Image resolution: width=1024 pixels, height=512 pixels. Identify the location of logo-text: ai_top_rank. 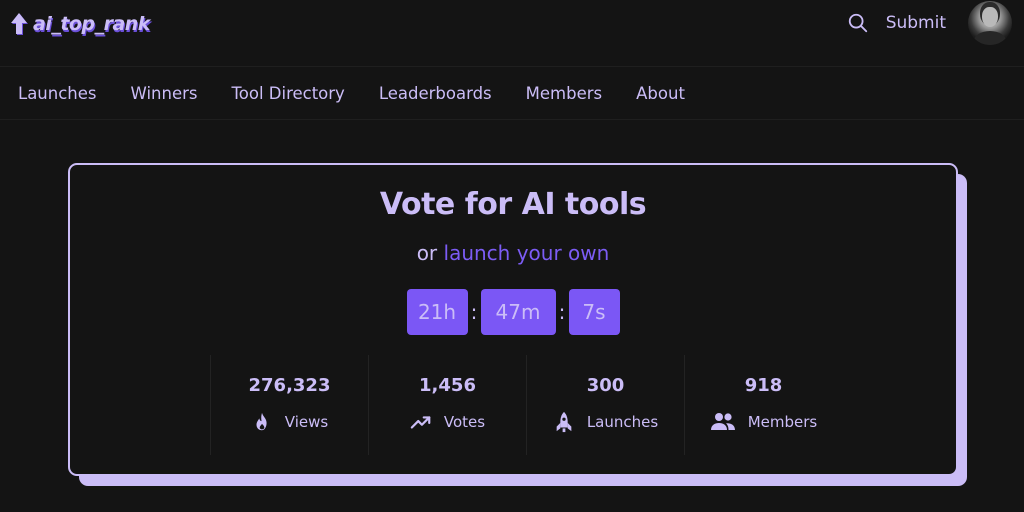
(91, 24).